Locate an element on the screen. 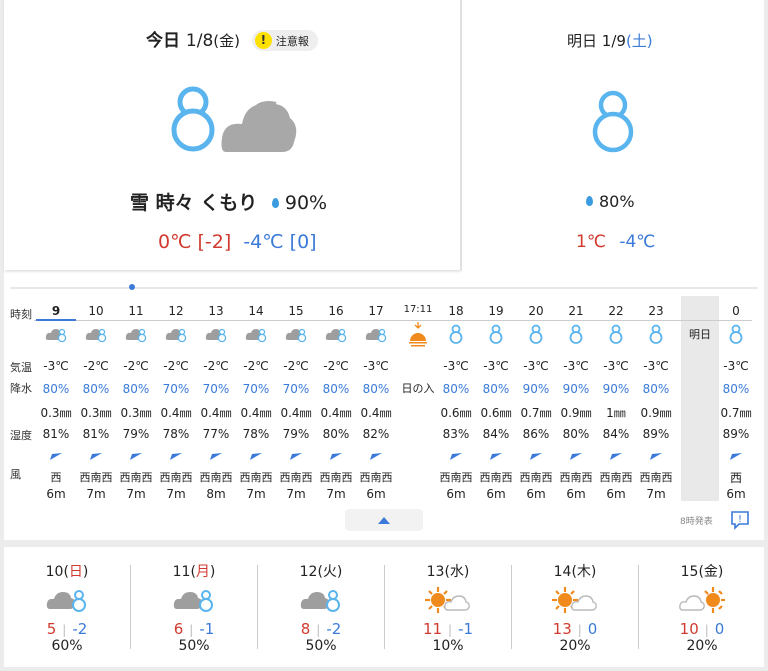  warning-badge: ! 注意報 is located at coordinates (284, 40).